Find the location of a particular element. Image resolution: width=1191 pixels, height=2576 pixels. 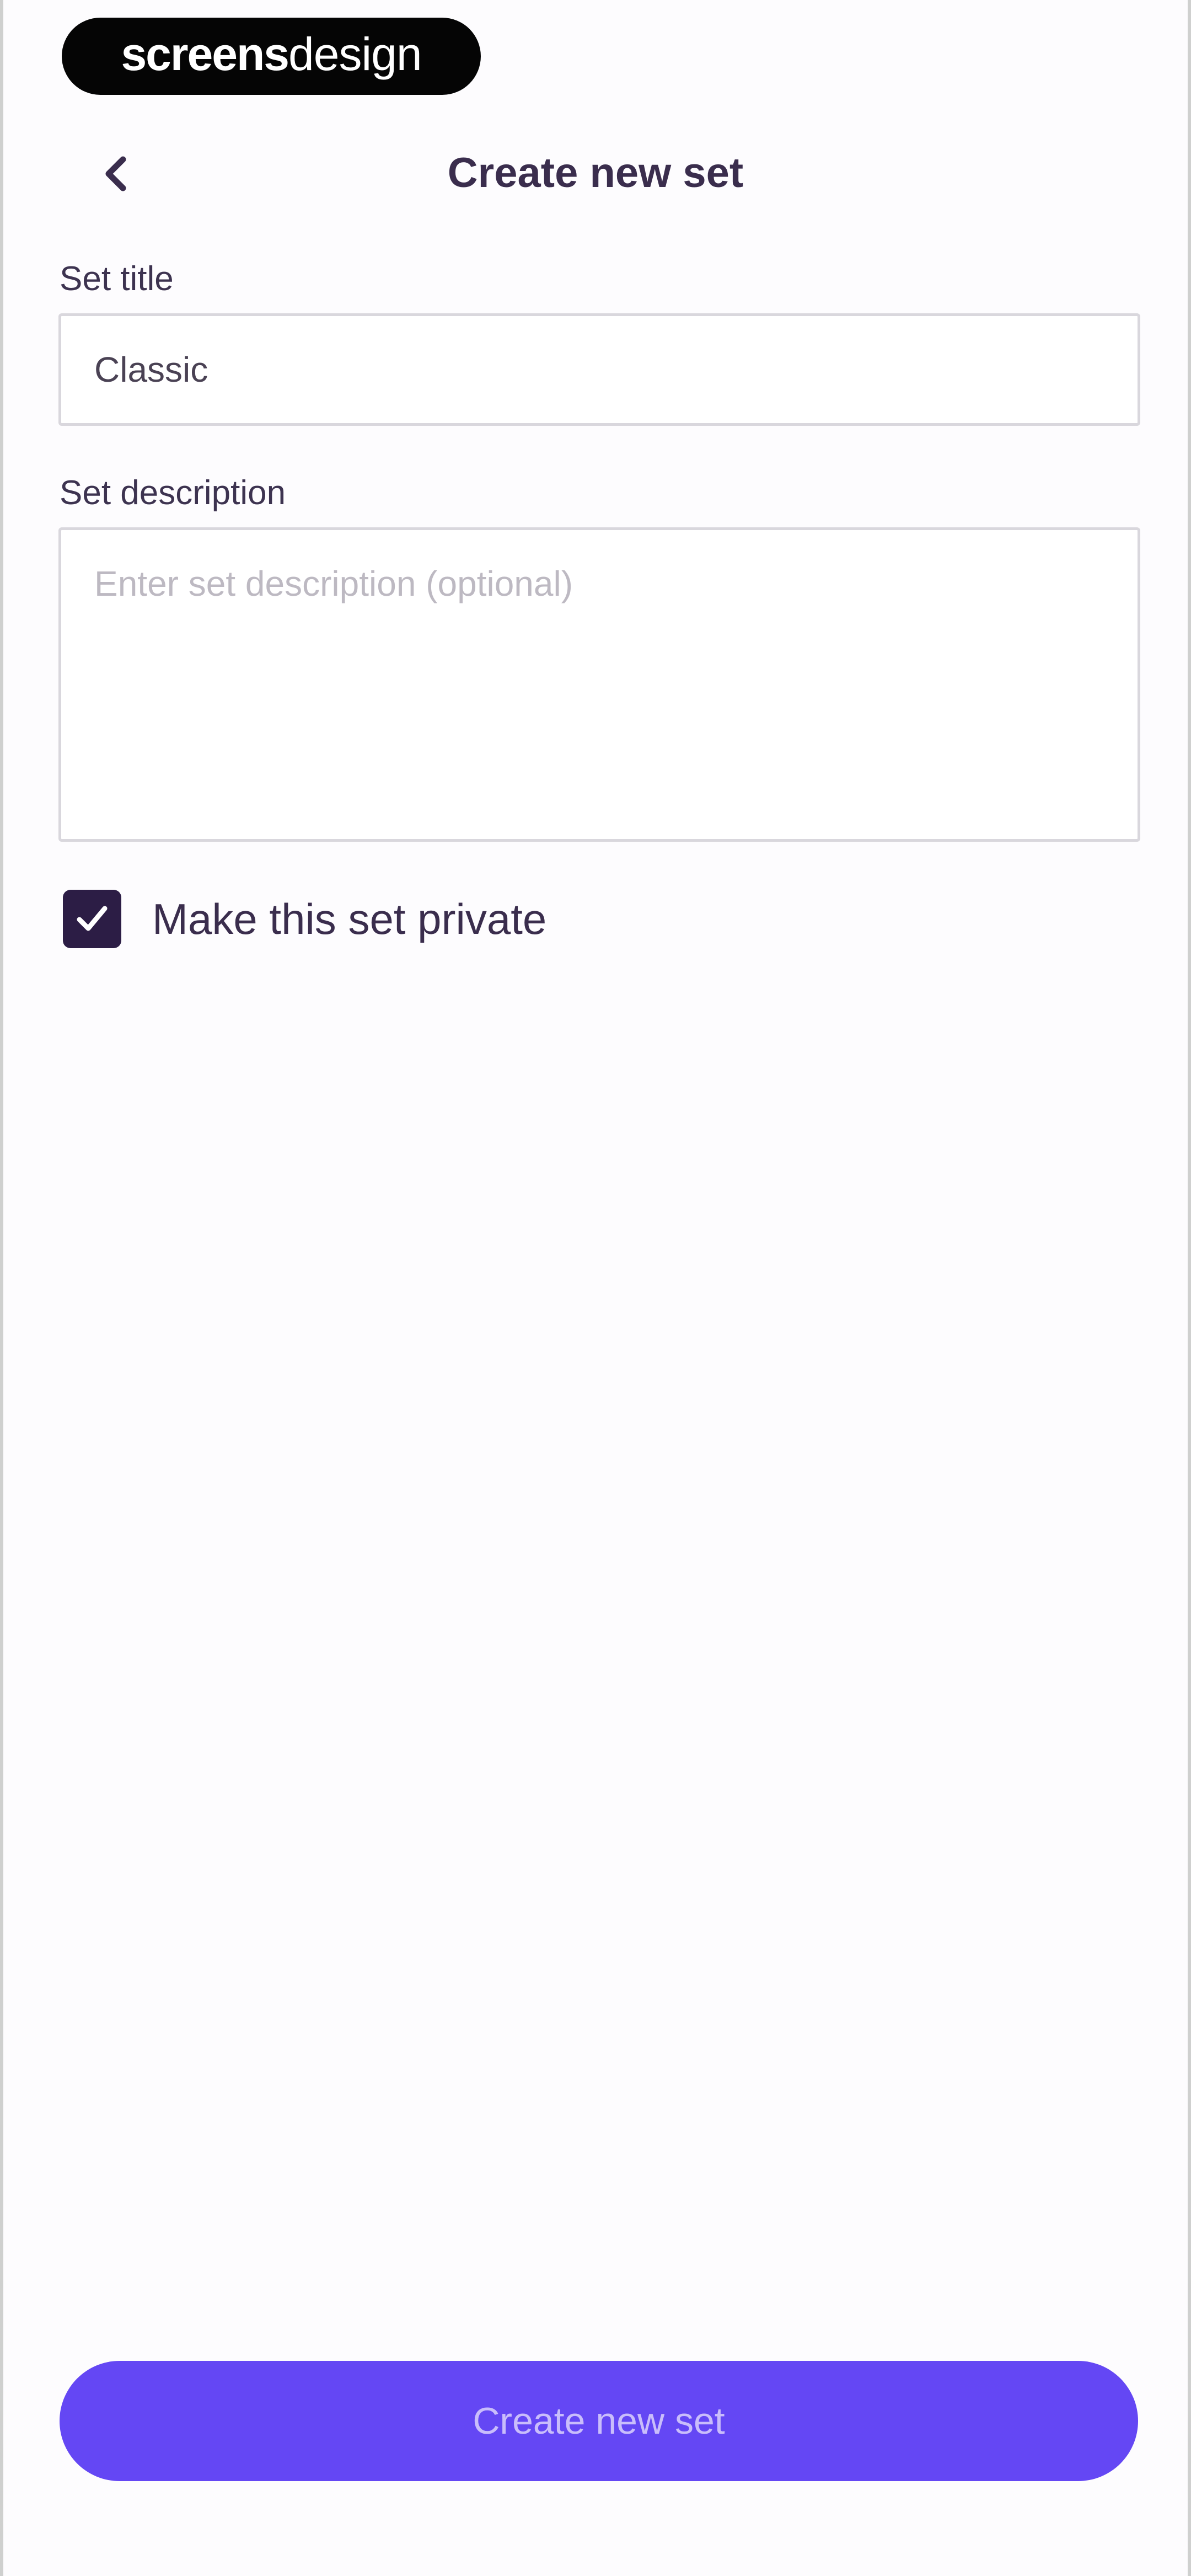

chevron-left-icon is located at coordinates (116, 173).